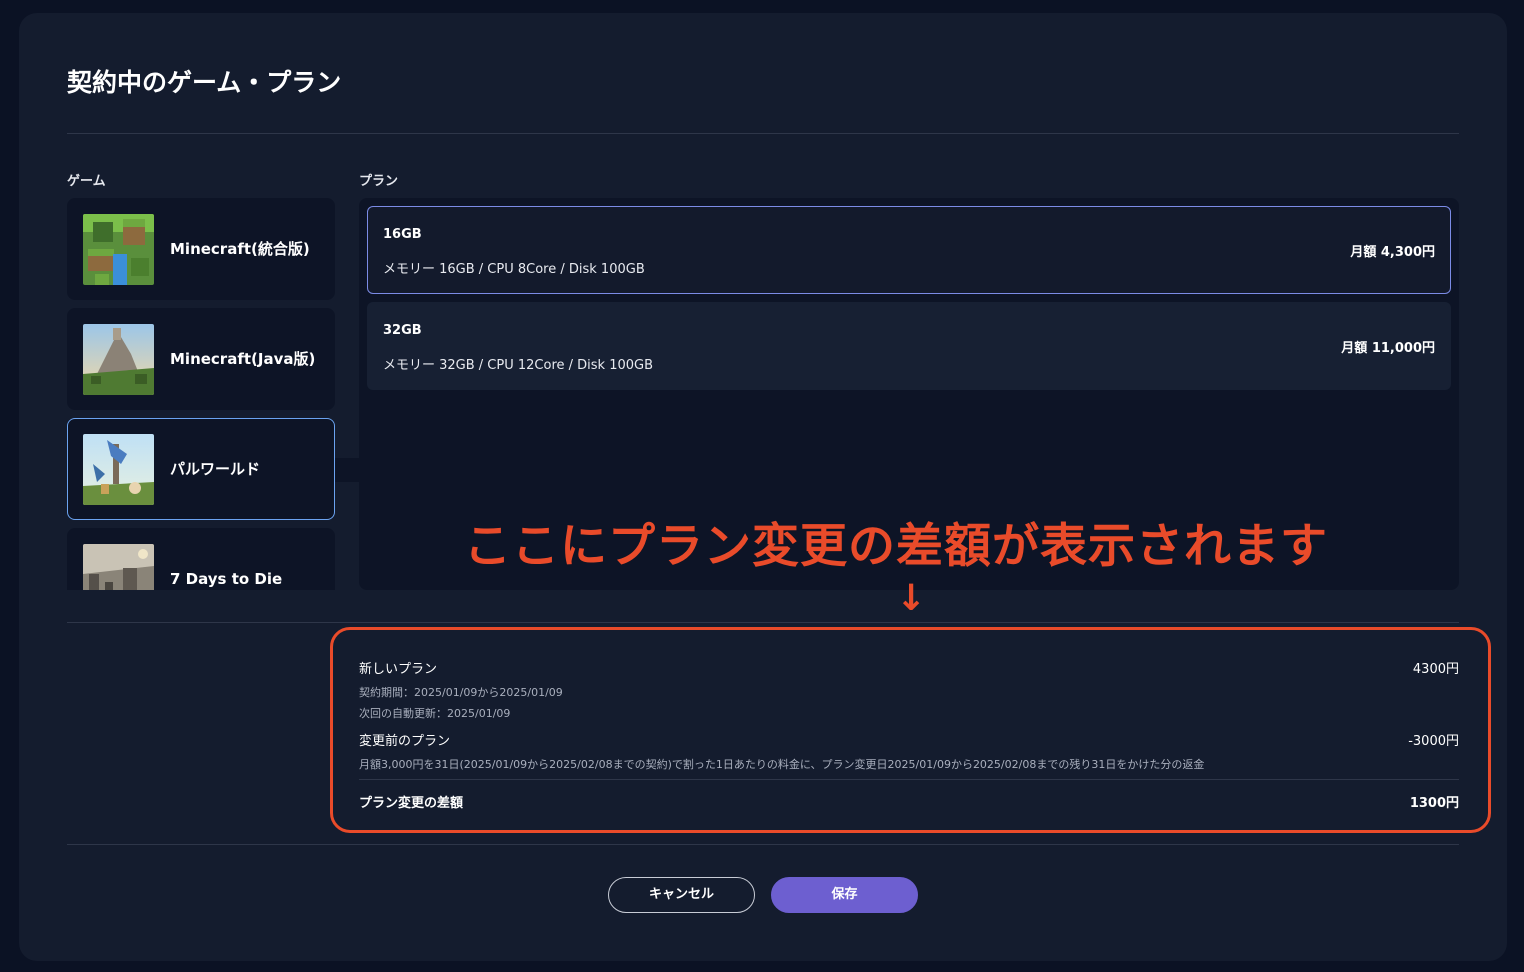 Image resolution: width=1524 pixels, height=972 pixels. I want to click on selection-connector, so click(347, 470).